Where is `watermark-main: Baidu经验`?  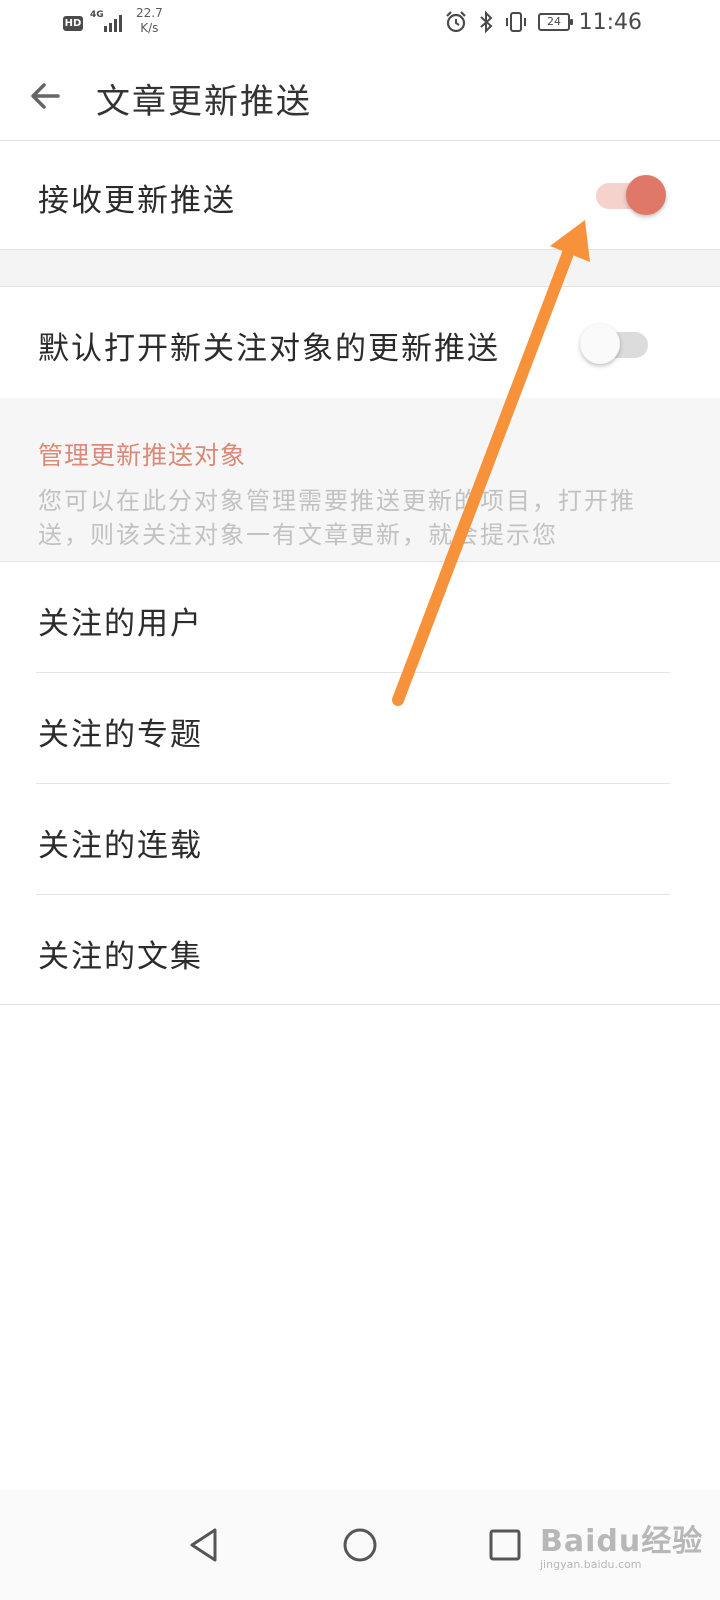
watermark-main: Baidu经验 is located at coordinates (622, 1541).